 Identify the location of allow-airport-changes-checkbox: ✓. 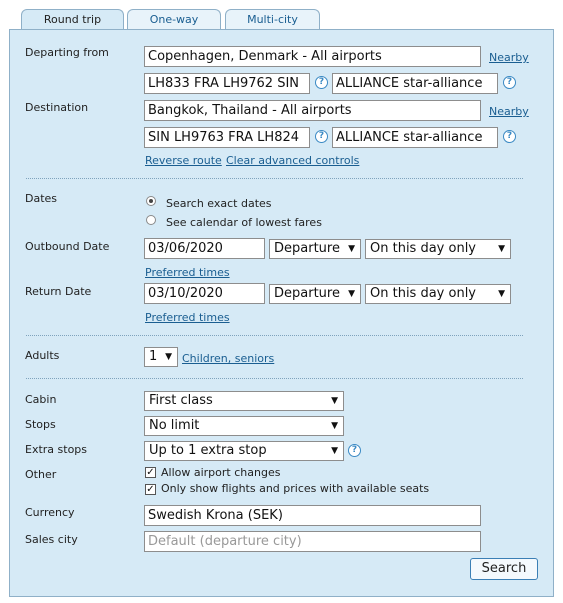
(150, 472).